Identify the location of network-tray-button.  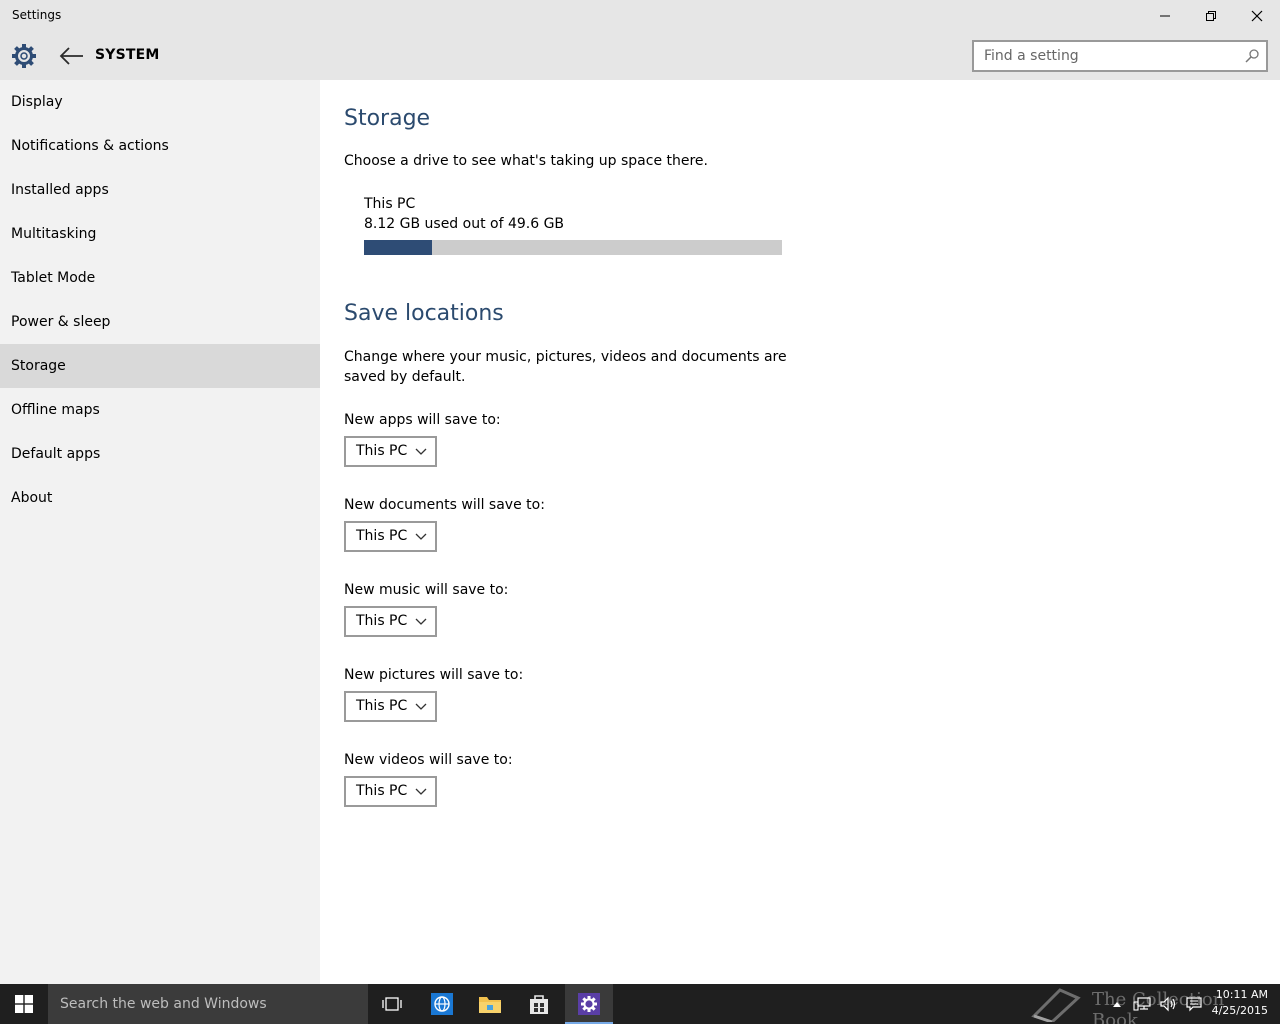
(1142, 1004).